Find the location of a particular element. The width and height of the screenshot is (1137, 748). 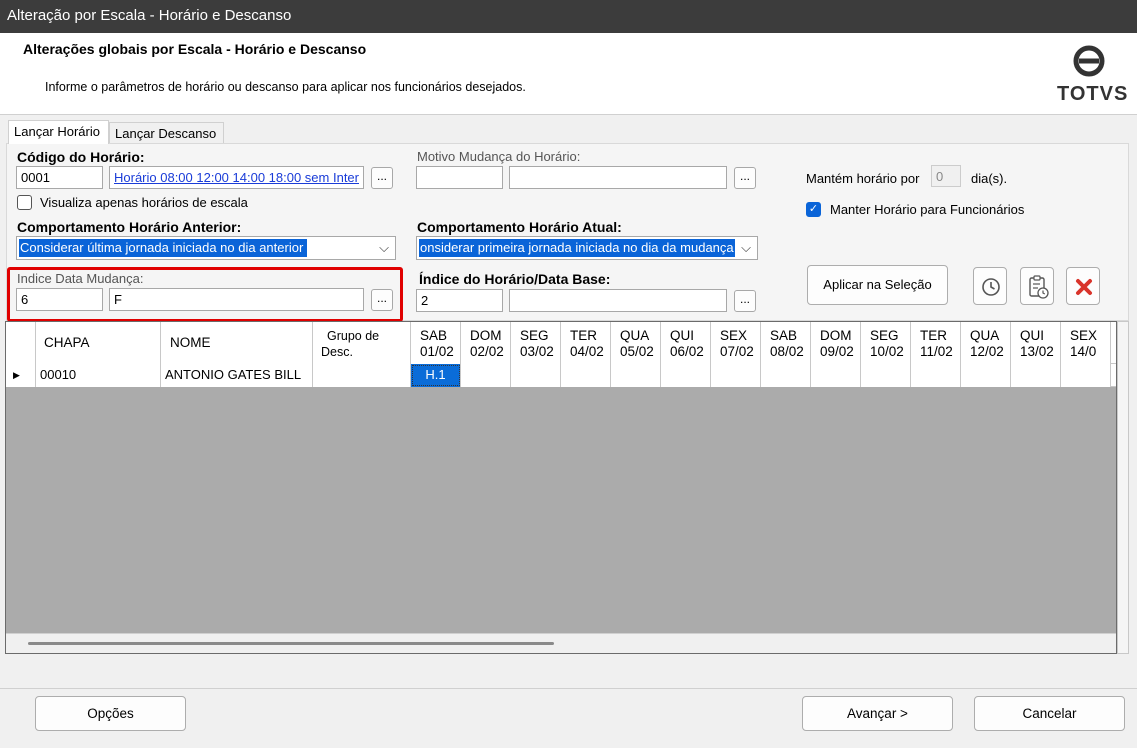

col-day: SEX 14/0 is located at coordinates (1086, 343).